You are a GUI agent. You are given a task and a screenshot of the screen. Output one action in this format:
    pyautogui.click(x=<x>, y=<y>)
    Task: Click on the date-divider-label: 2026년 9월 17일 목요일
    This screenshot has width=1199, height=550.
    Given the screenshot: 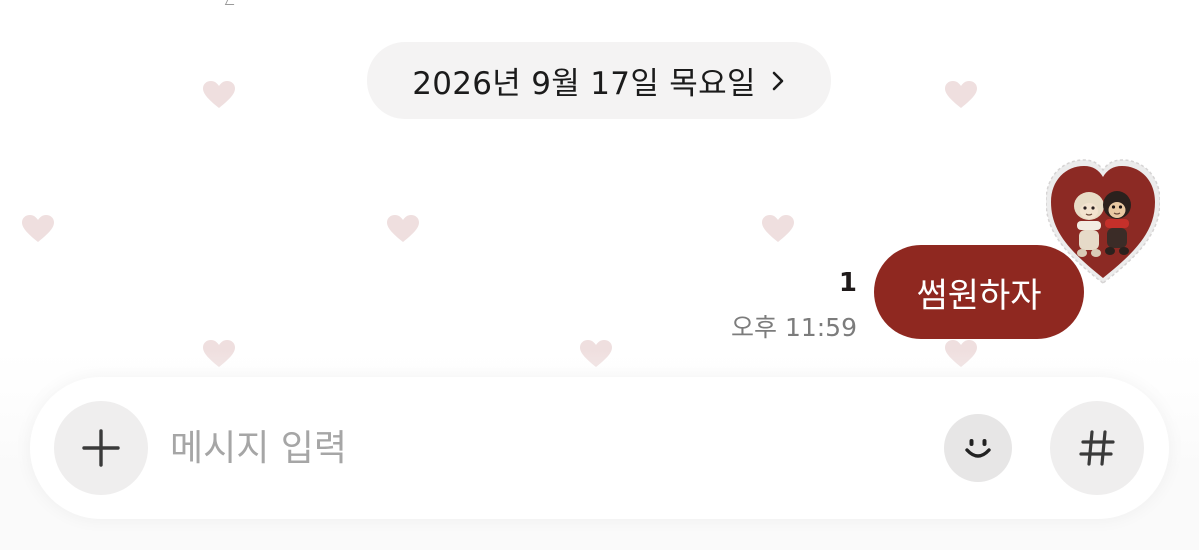 What is the action you would take?
    pyautogui.click(x=584, y=84)
    